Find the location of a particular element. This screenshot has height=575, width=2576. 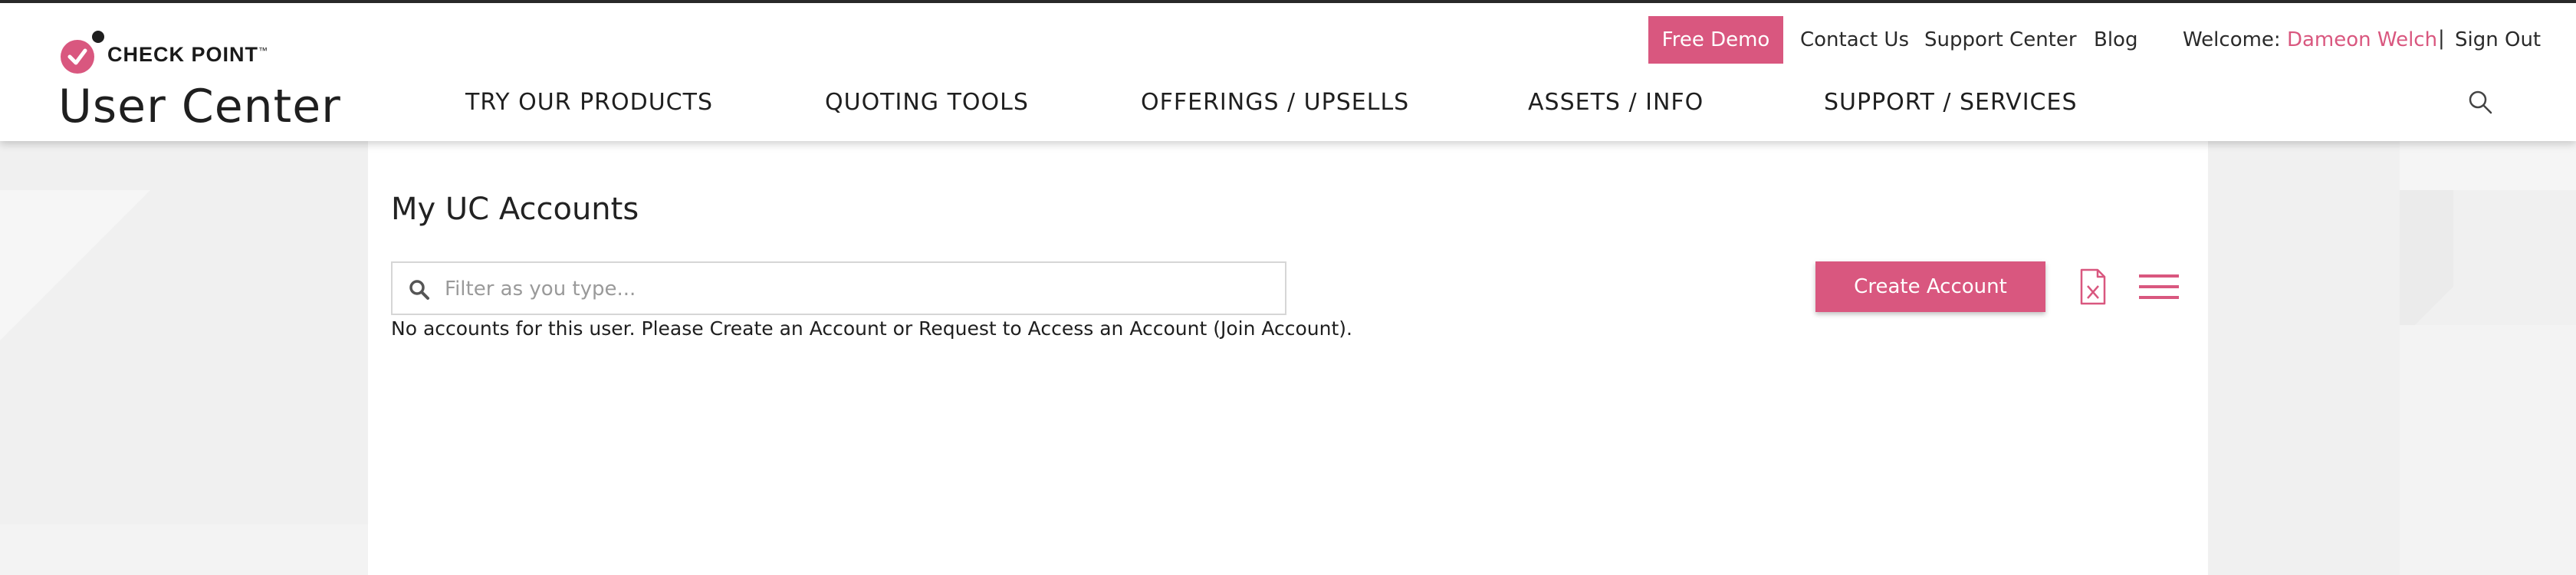

check-point-logo-icon is located at coordinates (83, 53).